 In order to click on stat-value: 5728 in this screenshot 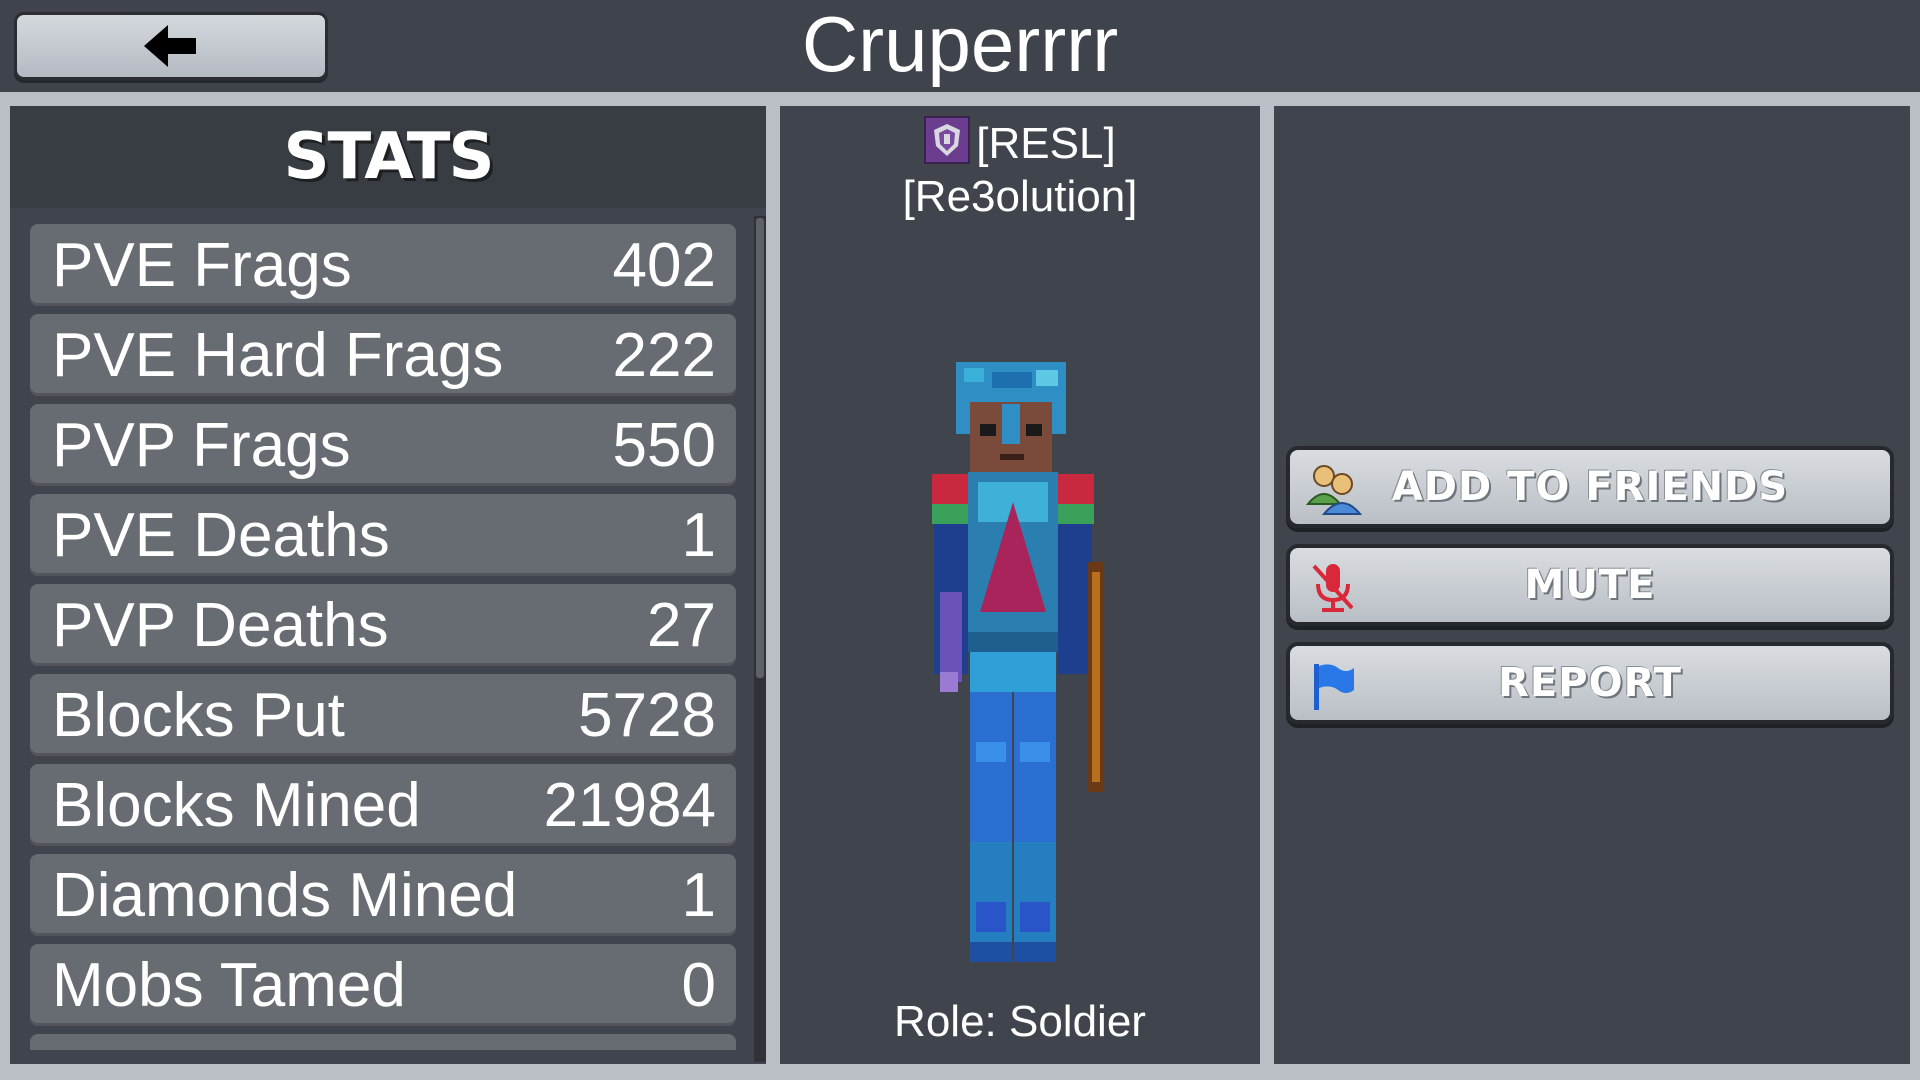, I will do `click(647, 715)`.